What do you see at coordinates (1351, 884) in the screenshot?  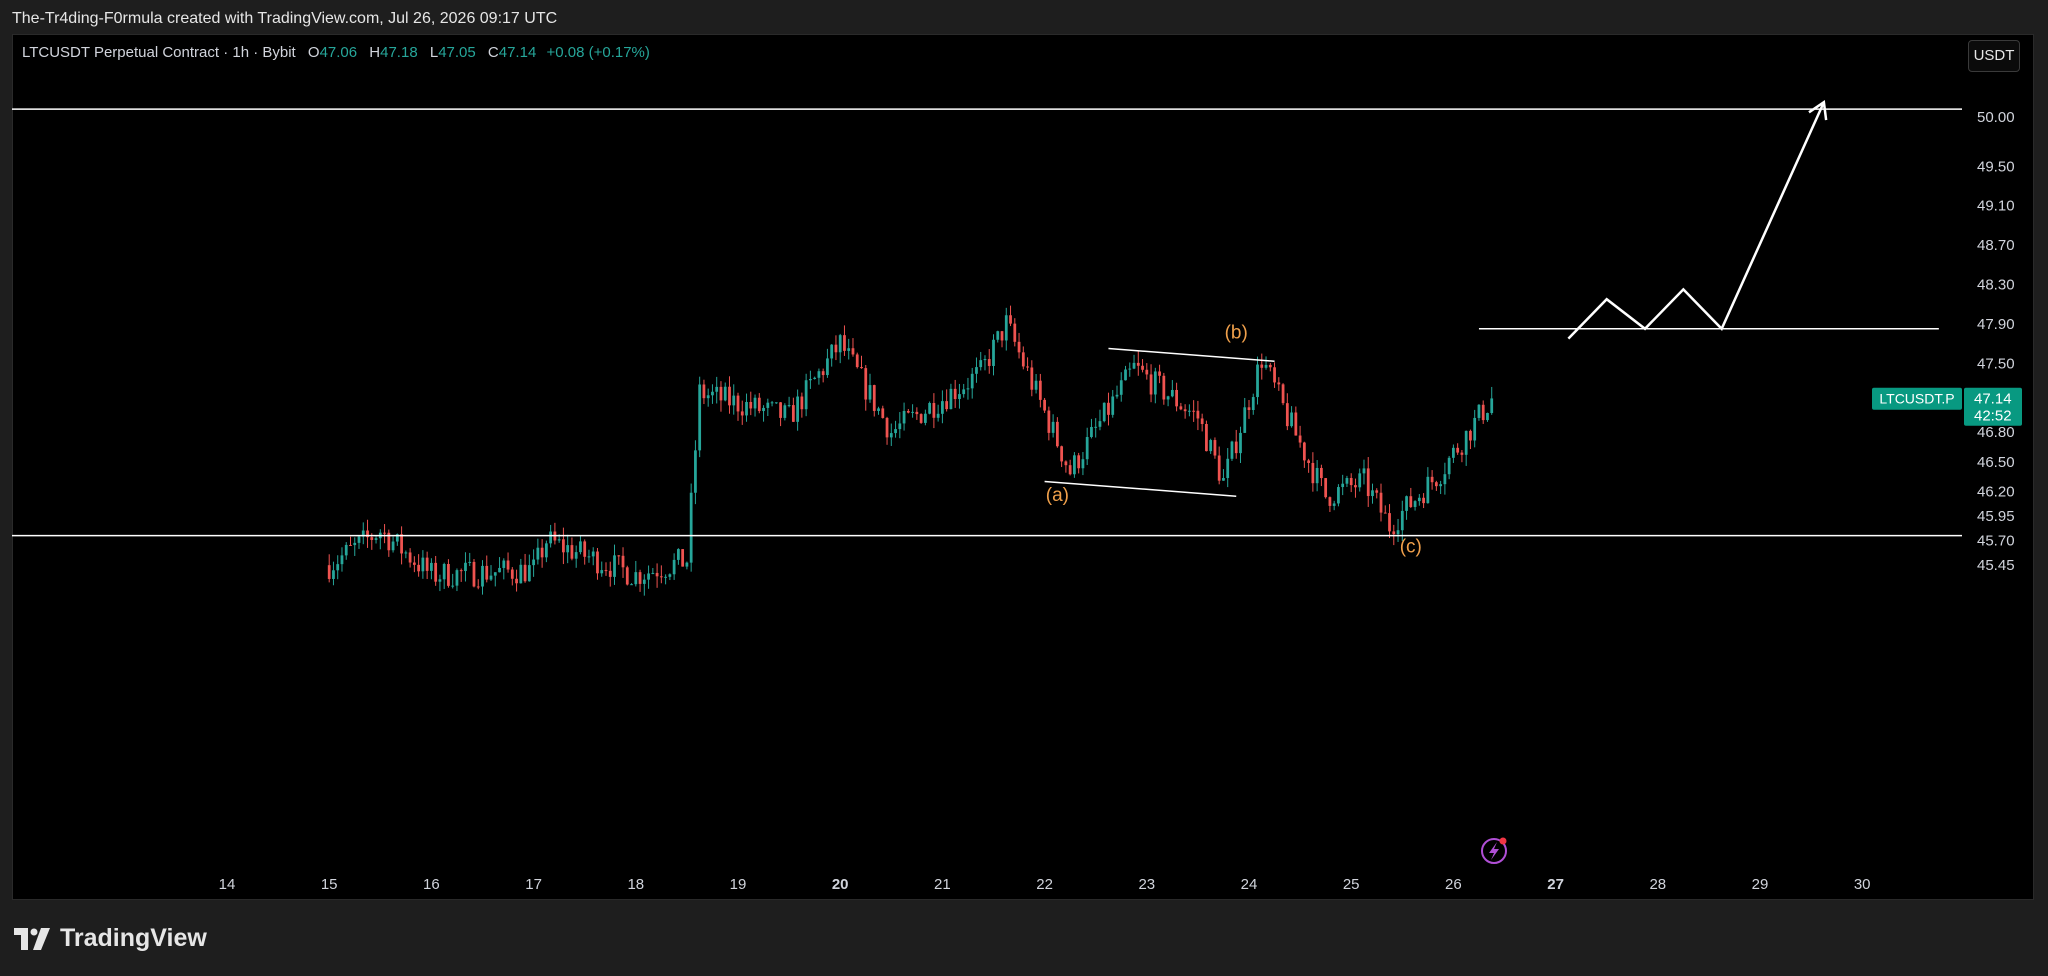 I see `x-tick-label: 25` at bounding box center [1351, 884].